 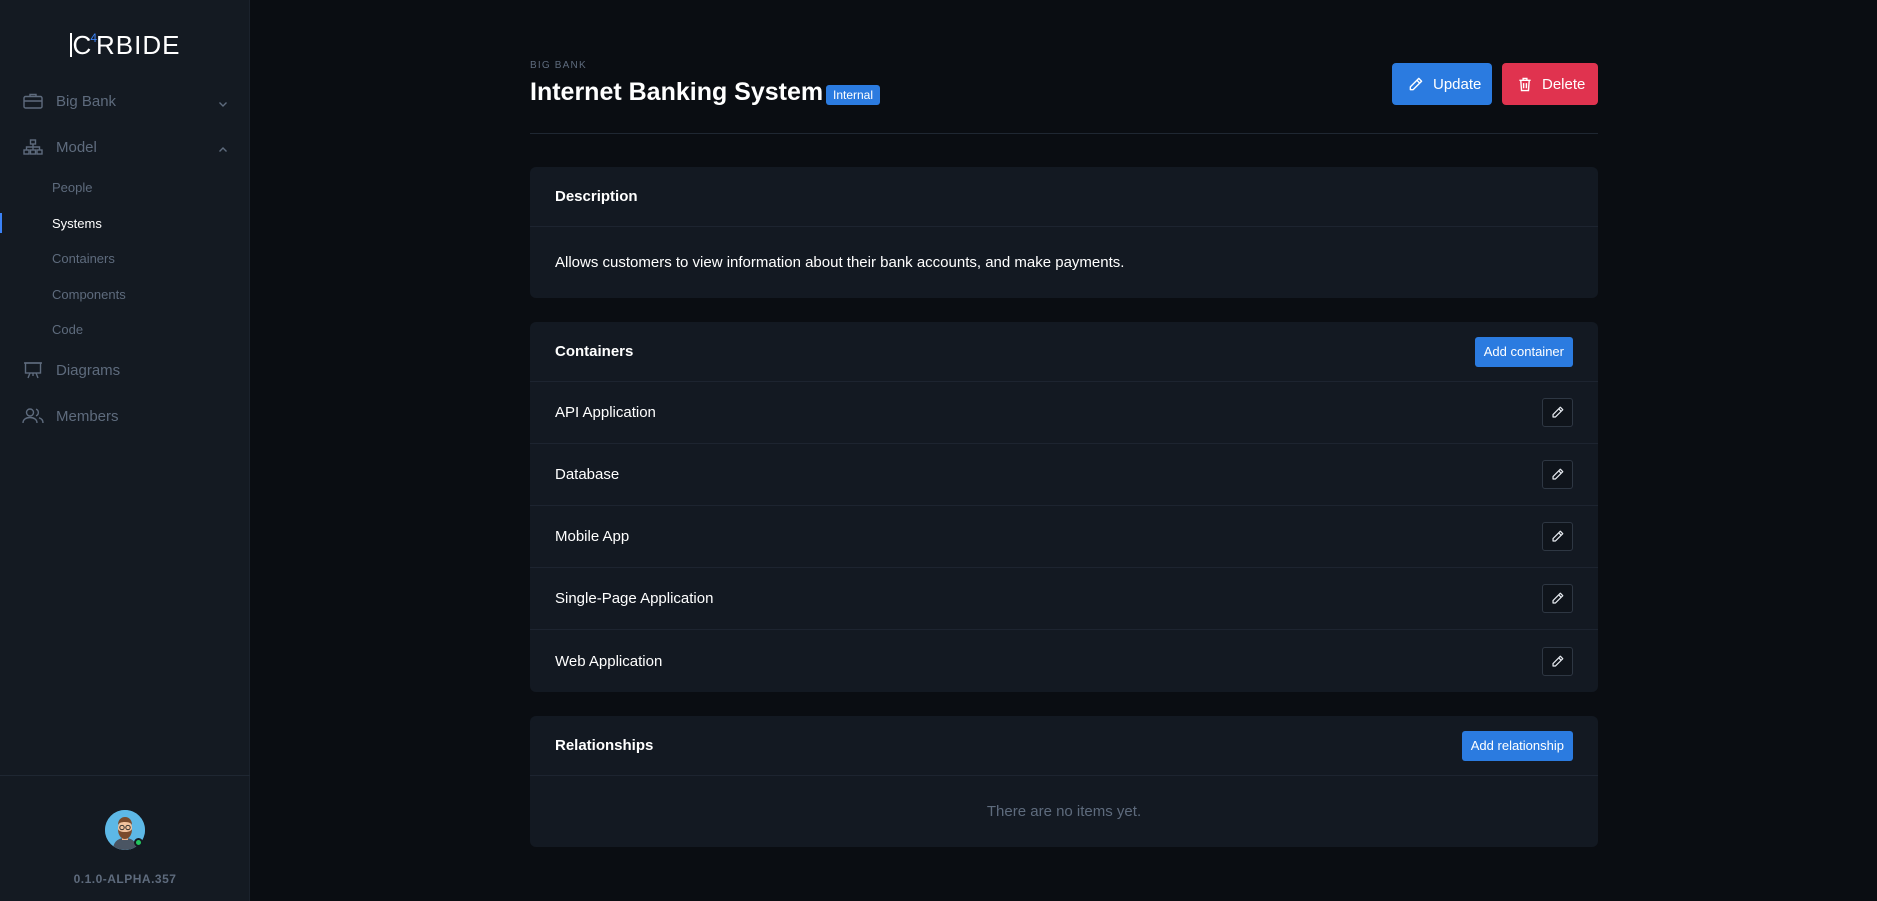 I want to click on active-item-marker, so click(x=1, y=223).